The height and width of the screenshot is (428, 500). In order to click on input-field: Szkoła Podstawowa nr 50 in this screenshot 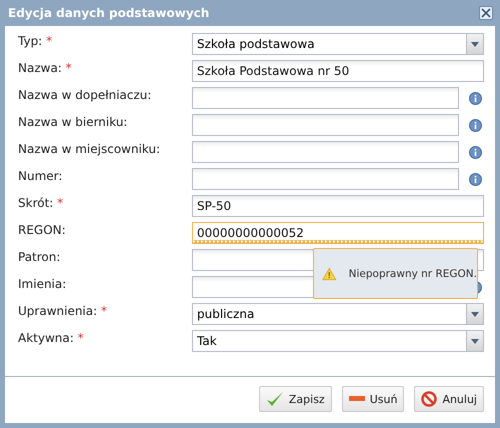, I will do `click(338, 71)`.